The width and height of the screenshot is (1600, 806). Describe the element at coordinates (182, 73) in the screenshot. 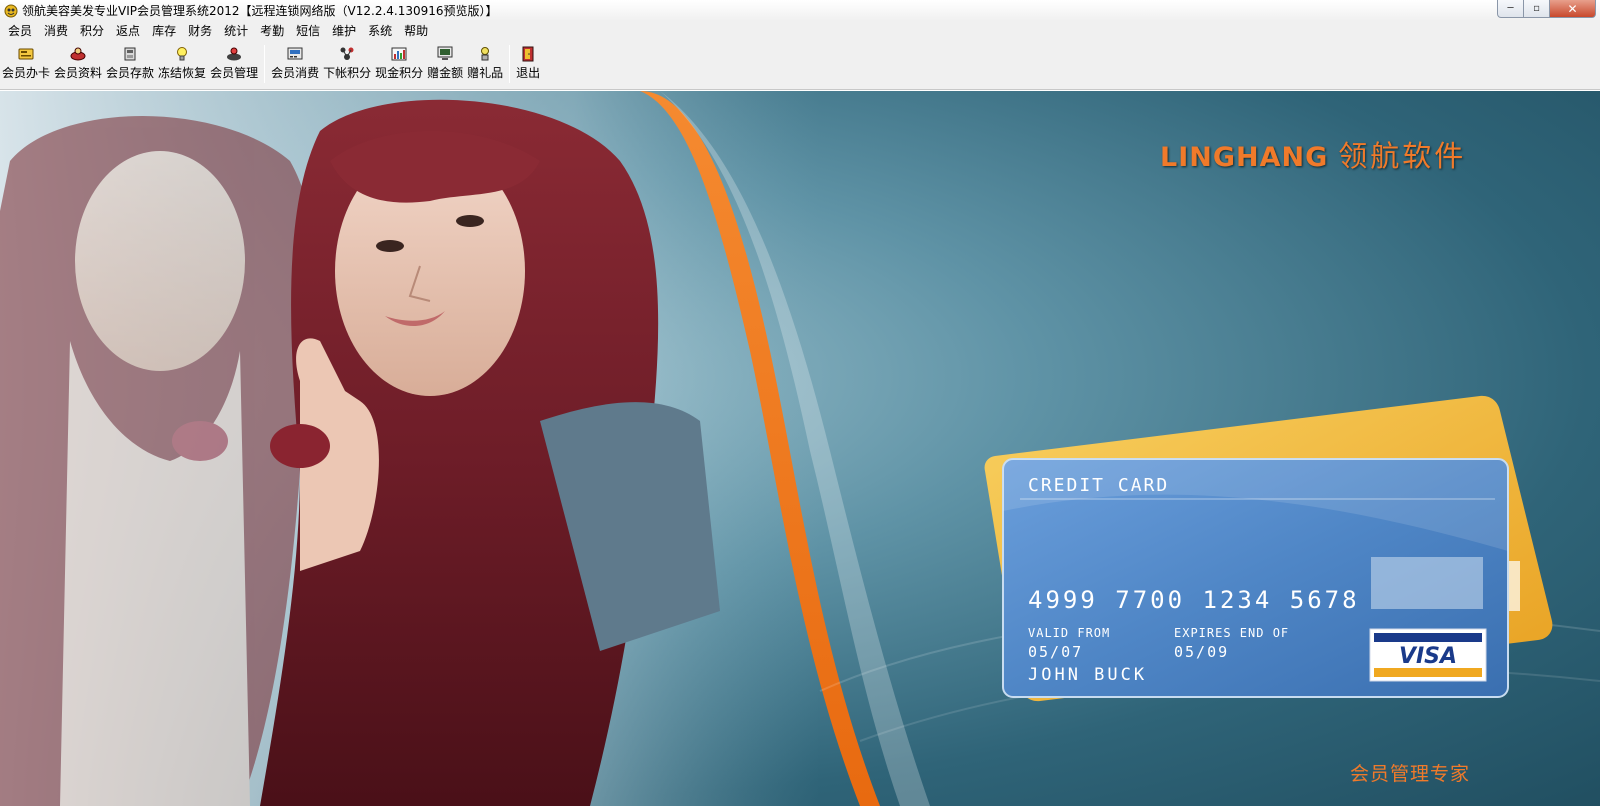

I see `freeze-restore-label: 冻结恢复` at that location.